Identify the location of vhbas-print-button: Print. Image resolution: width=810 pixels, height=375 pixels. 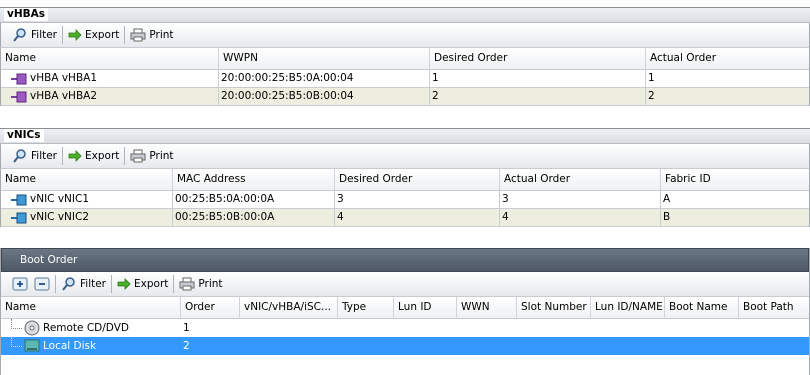
(151, 35).